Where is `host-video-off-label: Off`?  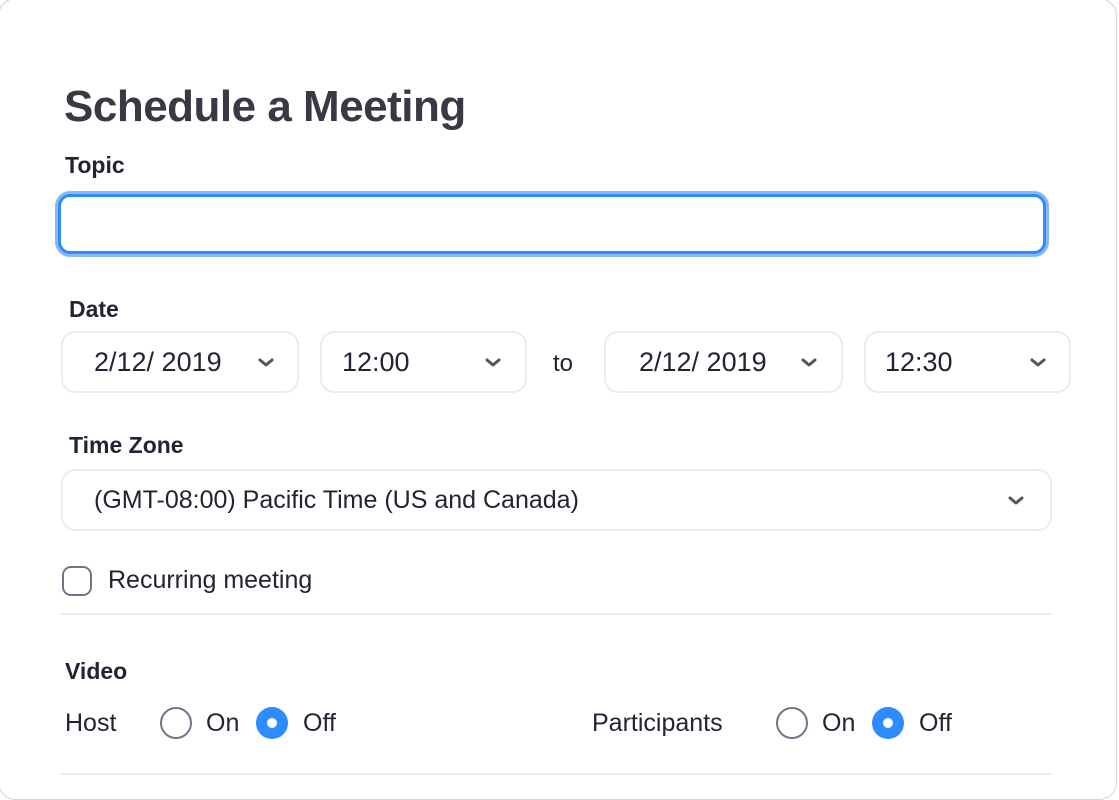 host-video-off-label: Off is located at coordinates (319, 723).